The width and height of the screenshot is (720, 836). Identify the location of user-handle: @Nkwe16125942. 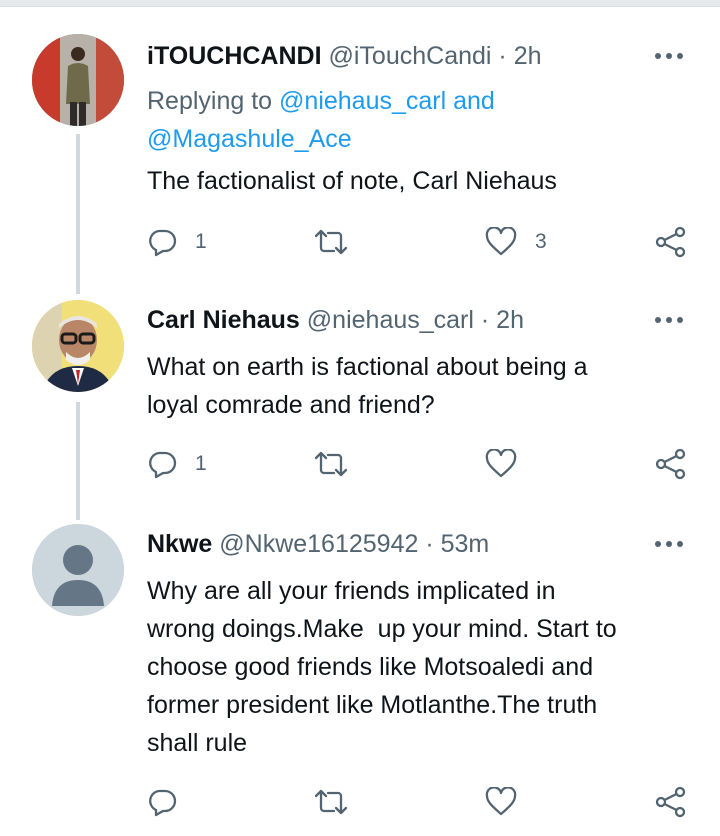
(318, 544).